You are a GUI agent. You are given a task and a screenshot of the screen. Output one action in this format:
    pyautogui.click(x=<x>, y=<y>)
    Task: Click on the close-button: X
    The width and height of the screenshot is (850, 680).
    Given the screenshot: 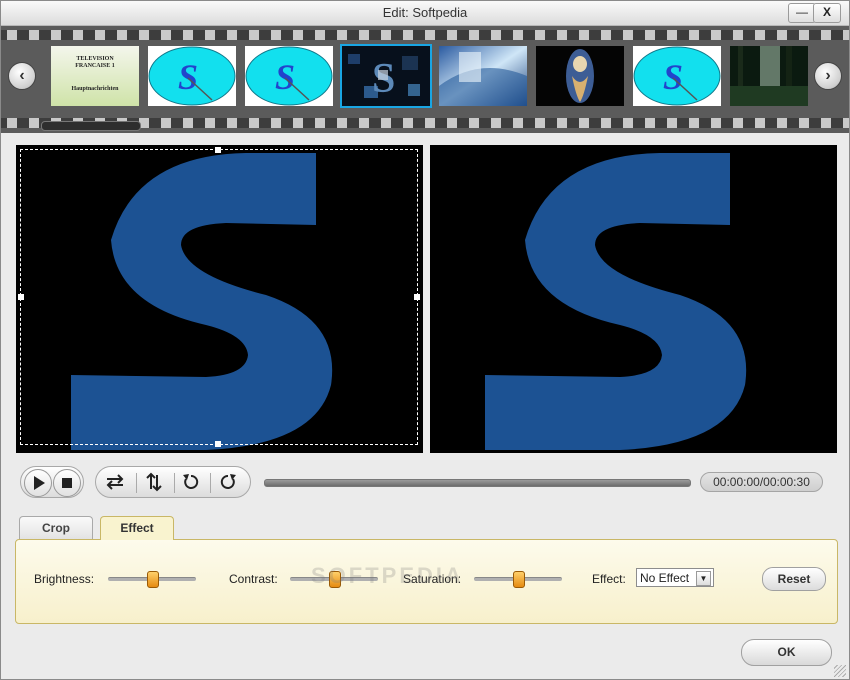 What is the action you would take?
    pyautogui.click(x=827, y=13)
    